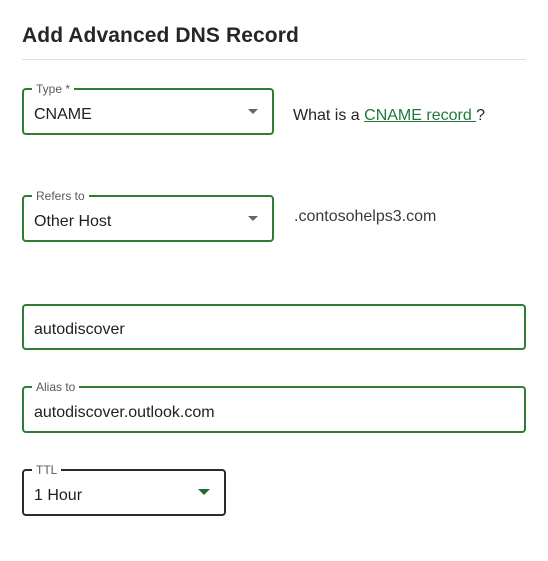 The height and width of the screenshot is (561, 548). I want to click on type-select: Type * CNAME, so click(148, 108).